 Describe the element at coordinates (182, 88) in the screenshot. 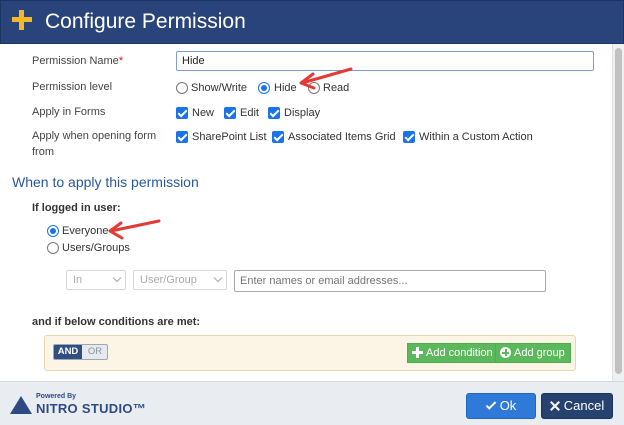

I see `radio-show-write` at that location.